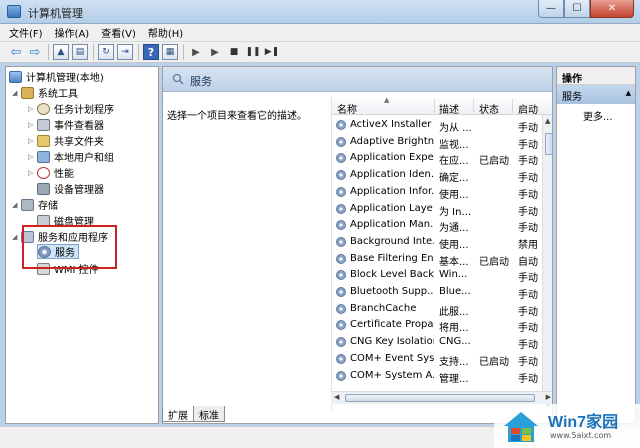 The image size is (640, 448). What do you see at coordinates (547, 263) in the screenshot?
I see `vertical-scrollbar: ▲ ▼` at bounding box center [547, 263].